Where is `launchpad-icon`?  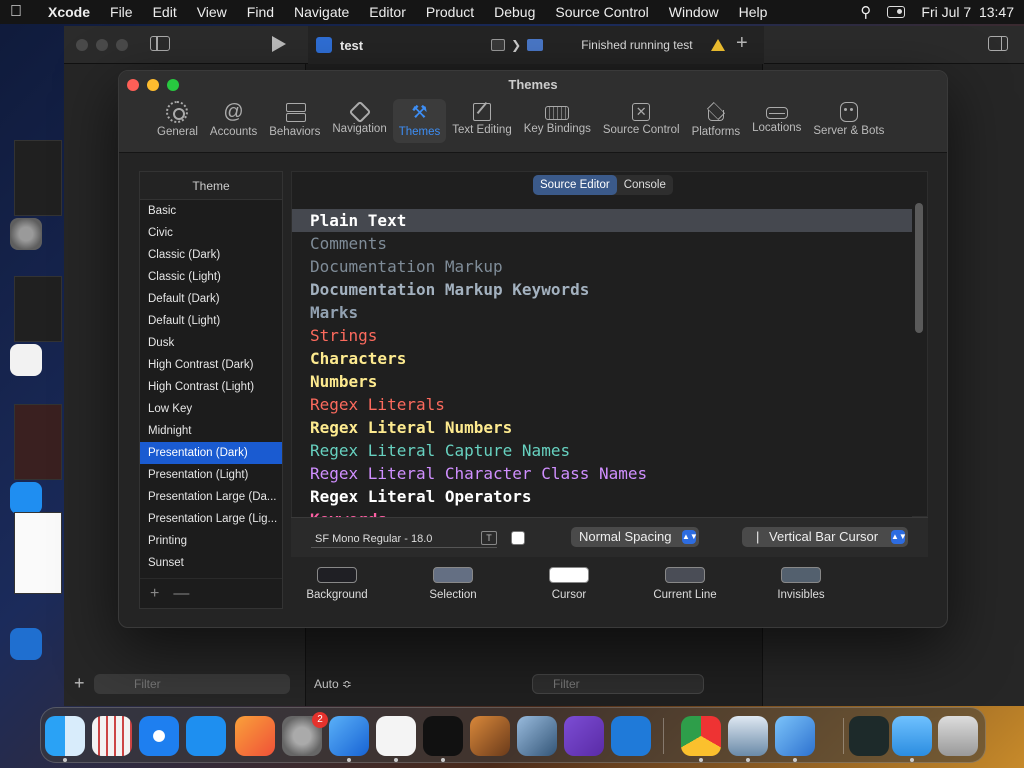 launchpad-icon is located at coordinates (112, 736).